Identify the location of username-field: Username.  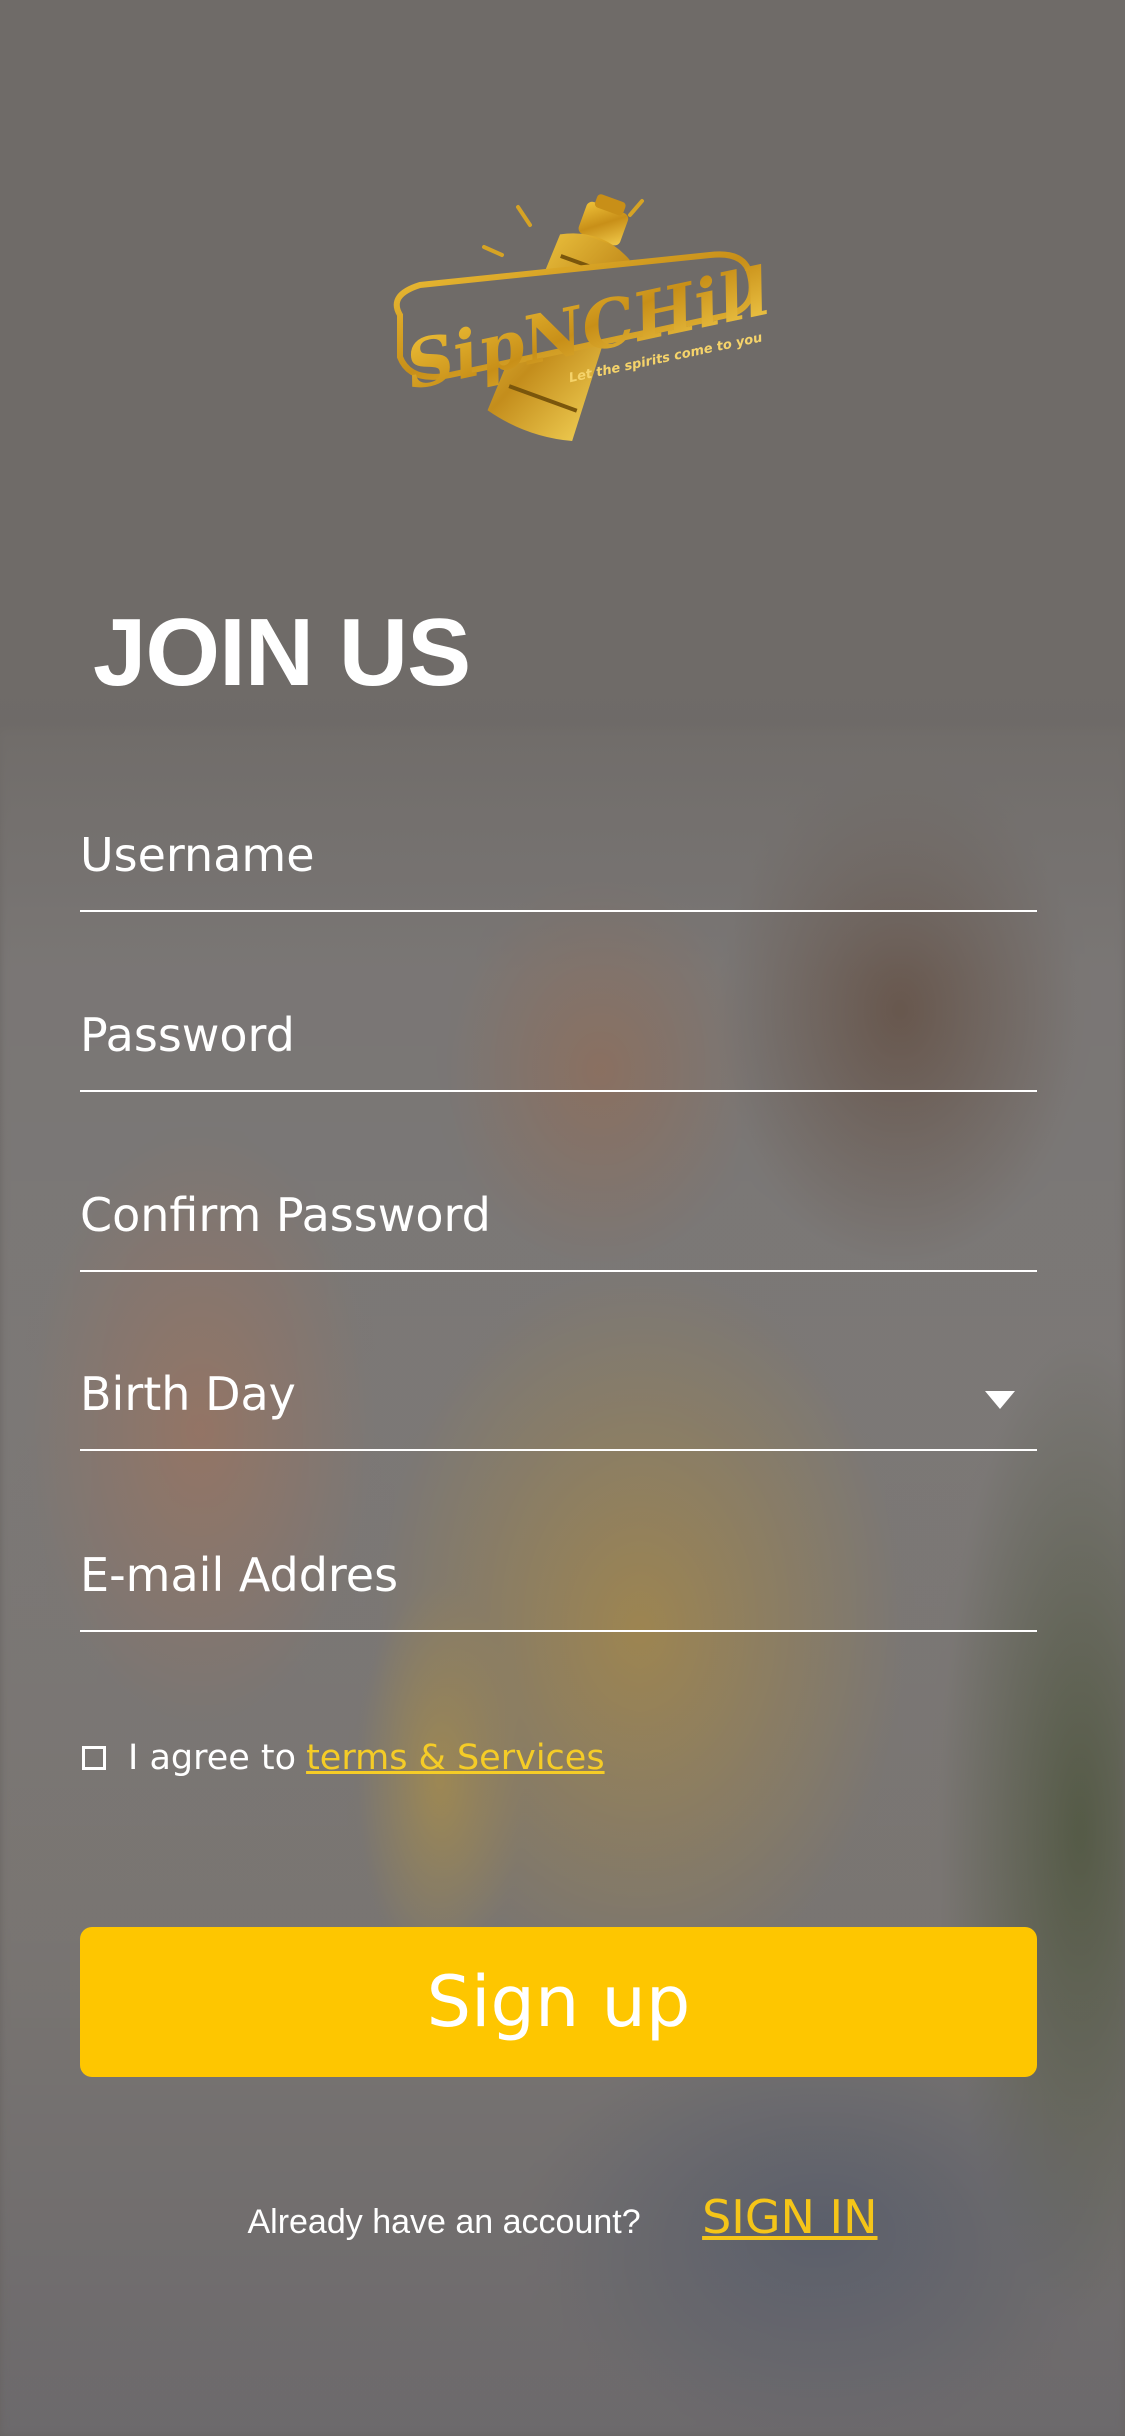
(558, 861).